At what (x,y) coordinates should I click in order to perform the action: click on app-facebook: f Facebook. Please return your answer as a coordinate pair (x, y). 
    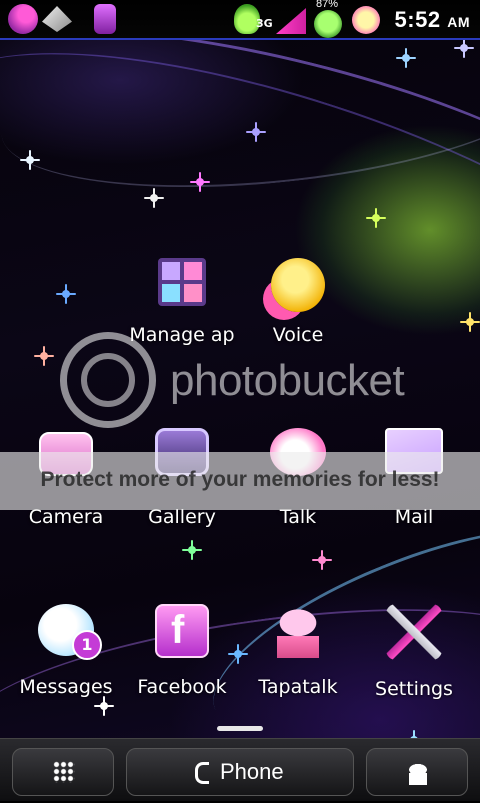
    Looking at the image, I should click on (182, 651).